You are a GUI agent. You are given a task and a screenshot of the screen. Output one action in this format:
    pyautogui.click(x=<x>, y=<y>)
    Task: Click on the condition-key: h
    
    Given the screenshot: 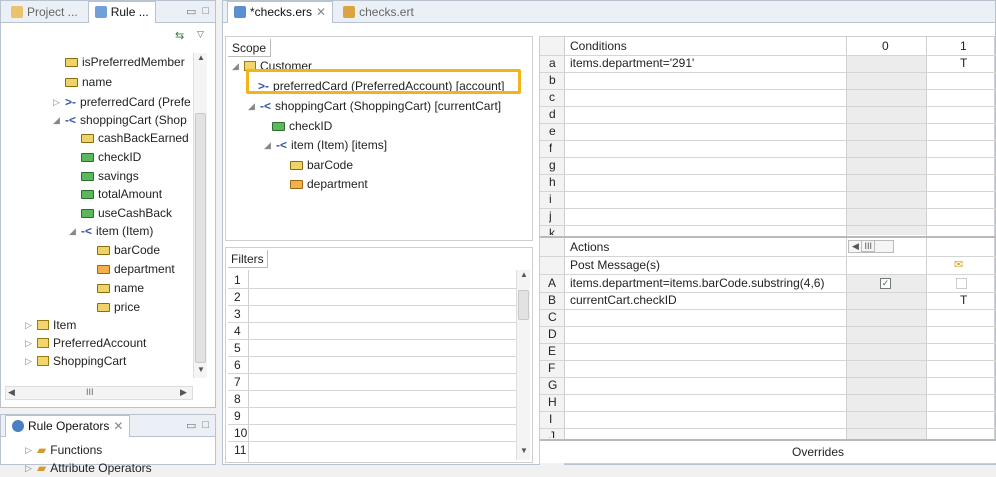 What is the action you would take?
    pyautogui.click(x=552, y=182)
    